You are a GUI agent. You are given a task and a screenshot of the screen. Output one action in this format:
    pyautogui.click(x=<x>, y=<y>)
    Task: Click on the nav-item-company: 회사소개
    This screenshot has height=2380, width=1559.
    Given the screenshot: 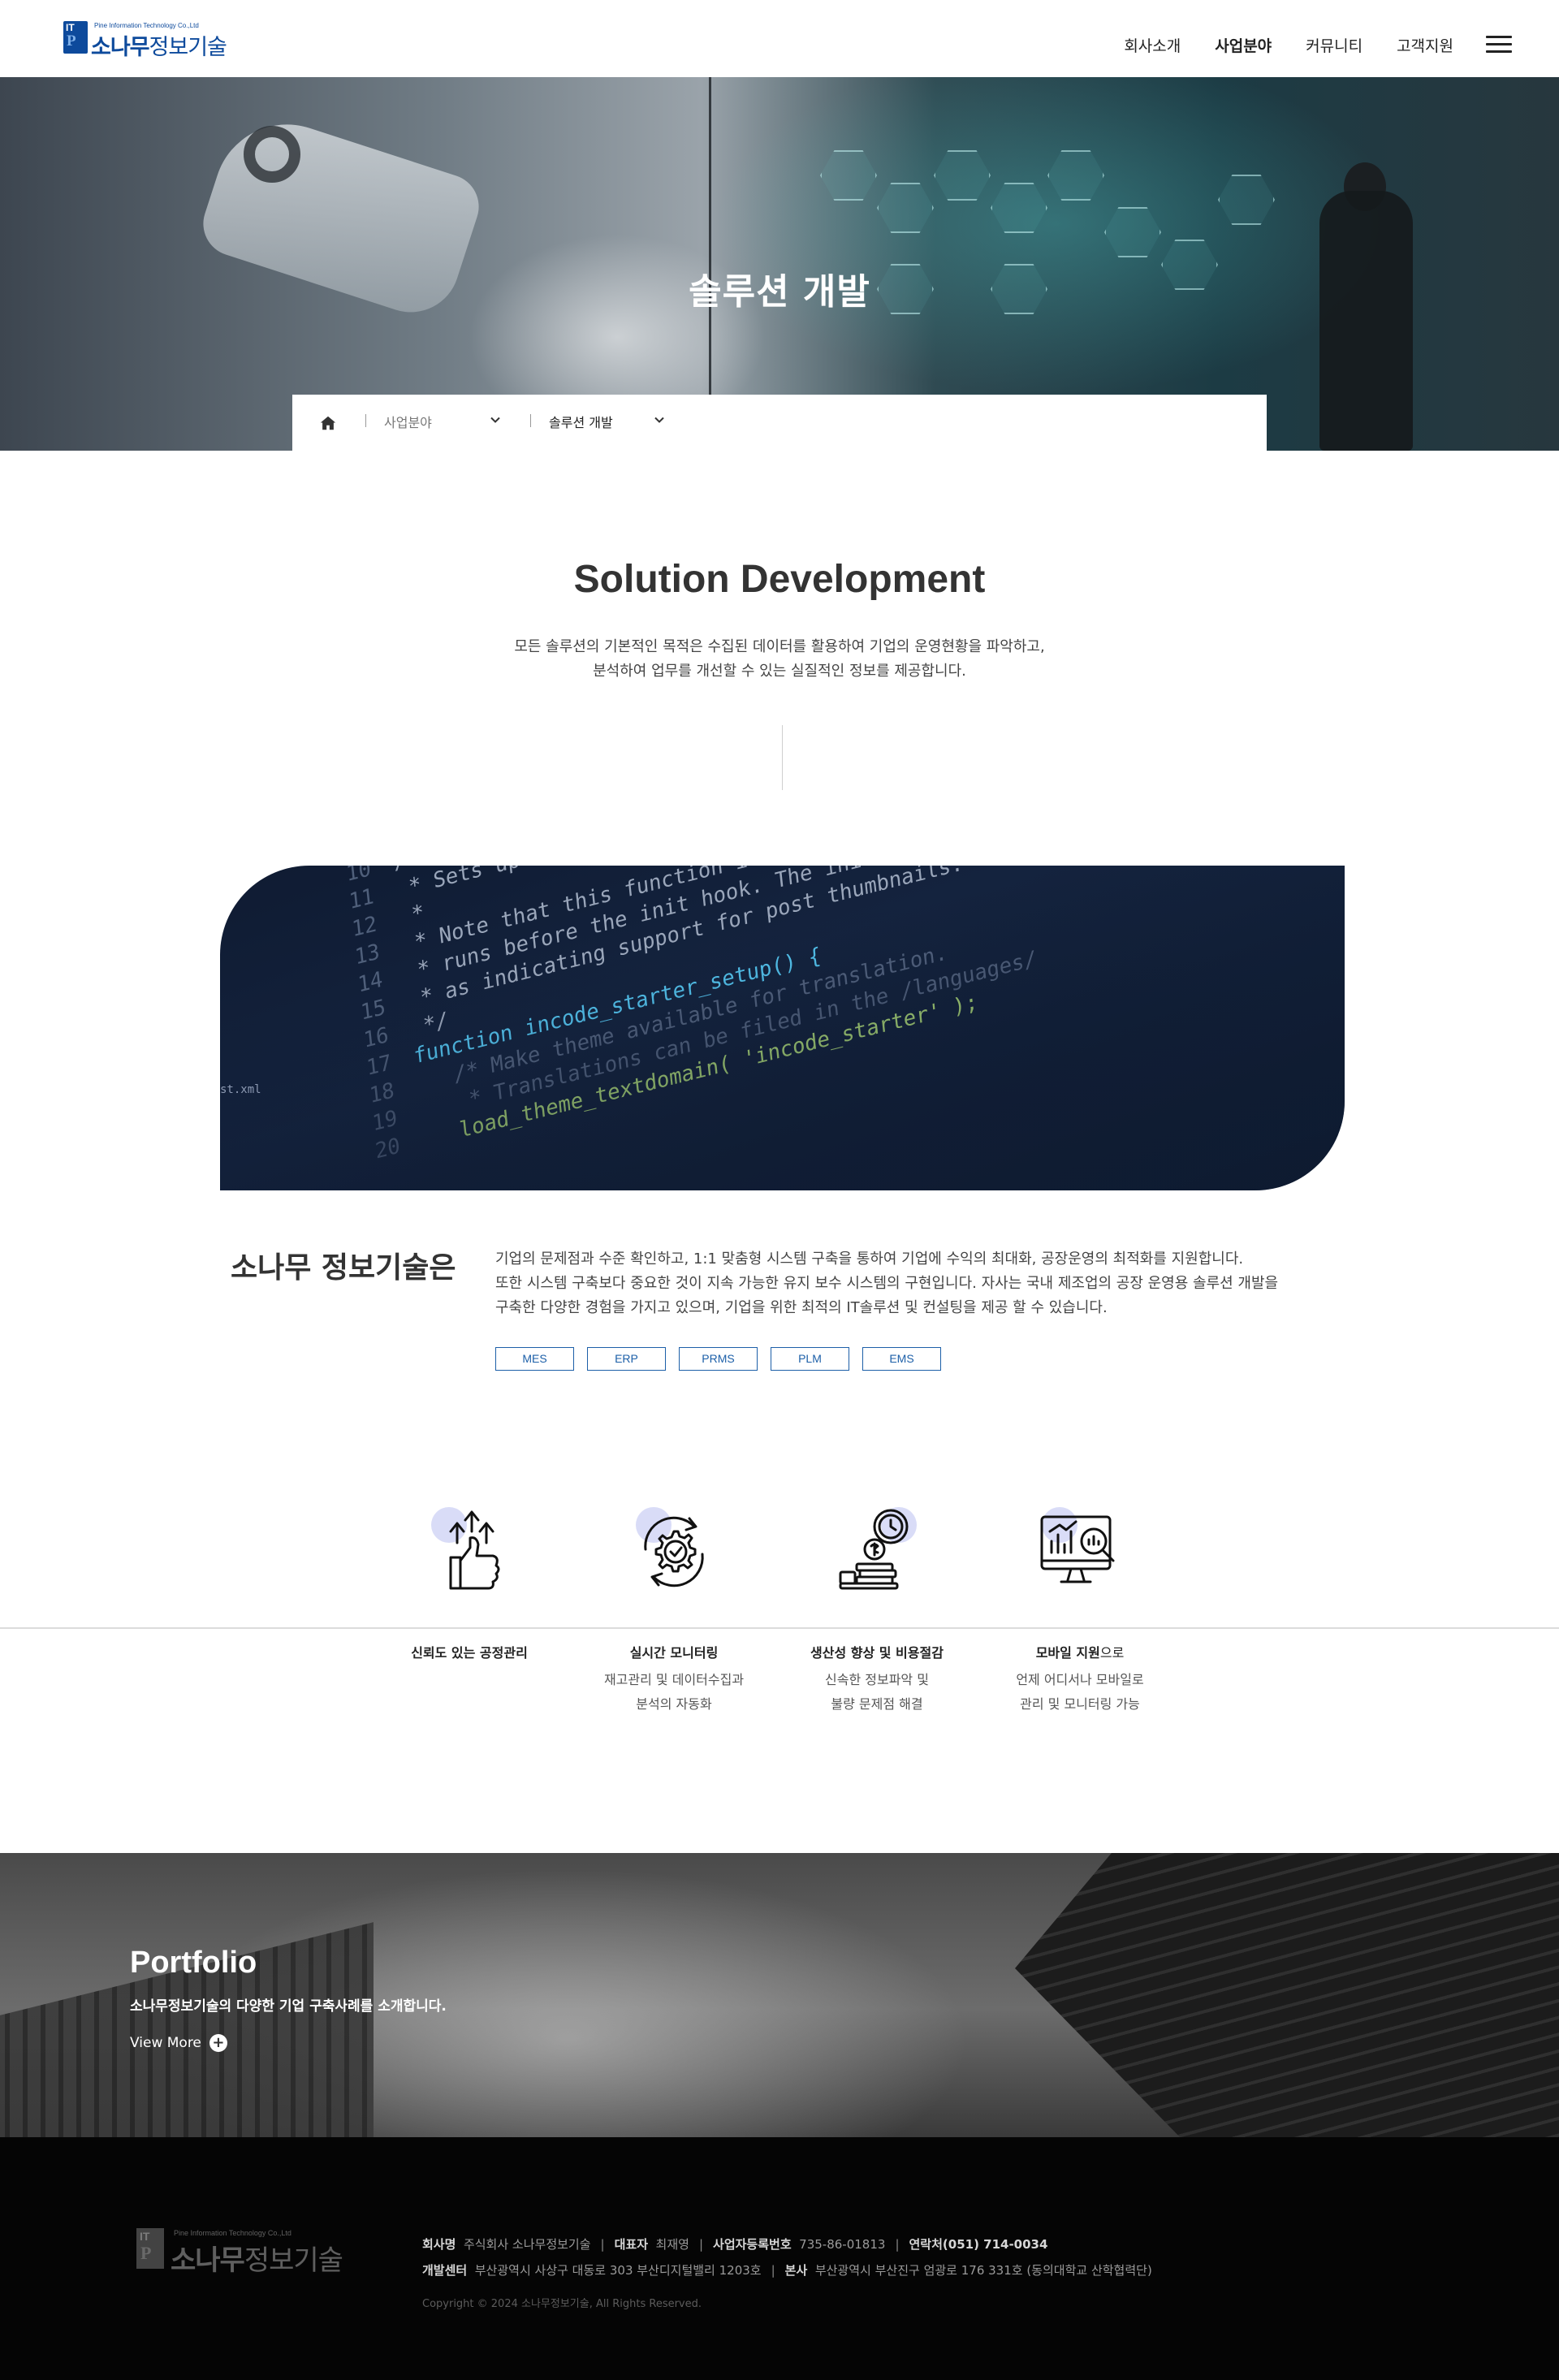 What is the action you would take?
    pyautogui.click(x=1152, y=45)
    